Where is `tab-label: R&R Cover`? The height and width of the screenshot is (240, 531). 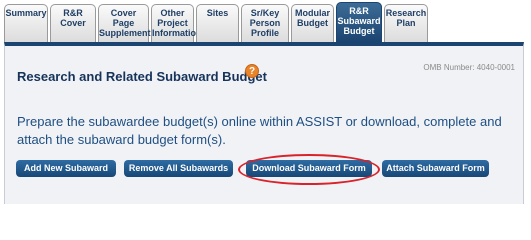
tab-label: R&R Cover is located at coordinates (73, 18).